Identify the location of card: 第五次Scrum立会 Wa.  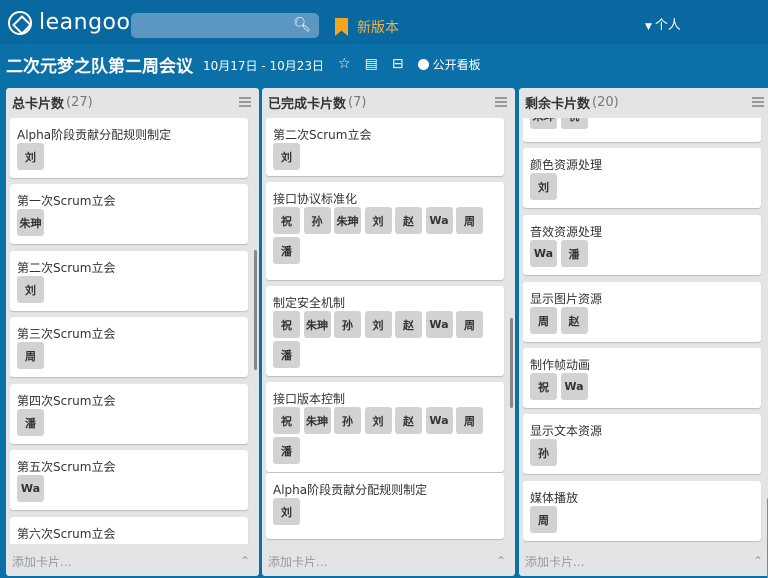
(129, 480).